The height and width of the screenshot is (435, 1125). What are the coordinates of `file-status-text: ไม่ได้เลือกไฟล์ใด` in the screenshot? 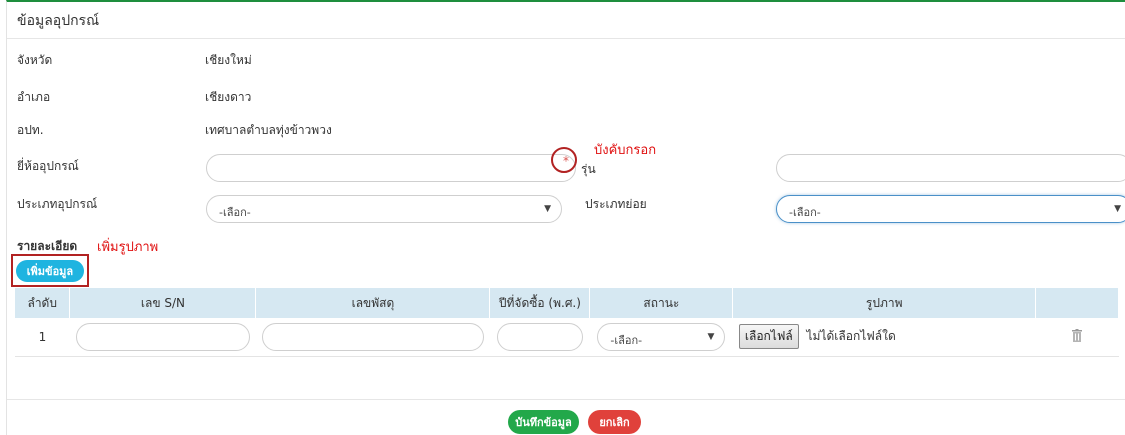 It's located at (851, 336).